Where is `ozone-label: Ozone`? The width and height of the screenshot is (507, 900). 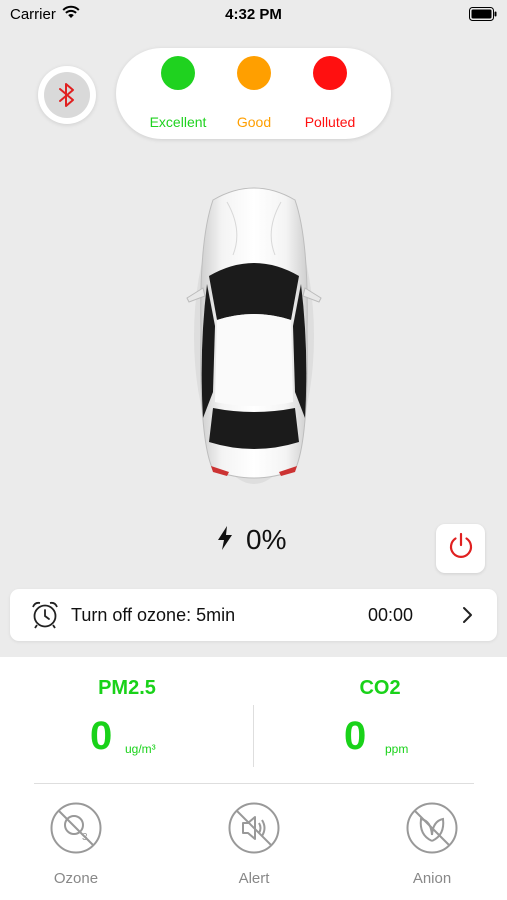 ozone-label: Ozone is located at coordinates (76, 878).